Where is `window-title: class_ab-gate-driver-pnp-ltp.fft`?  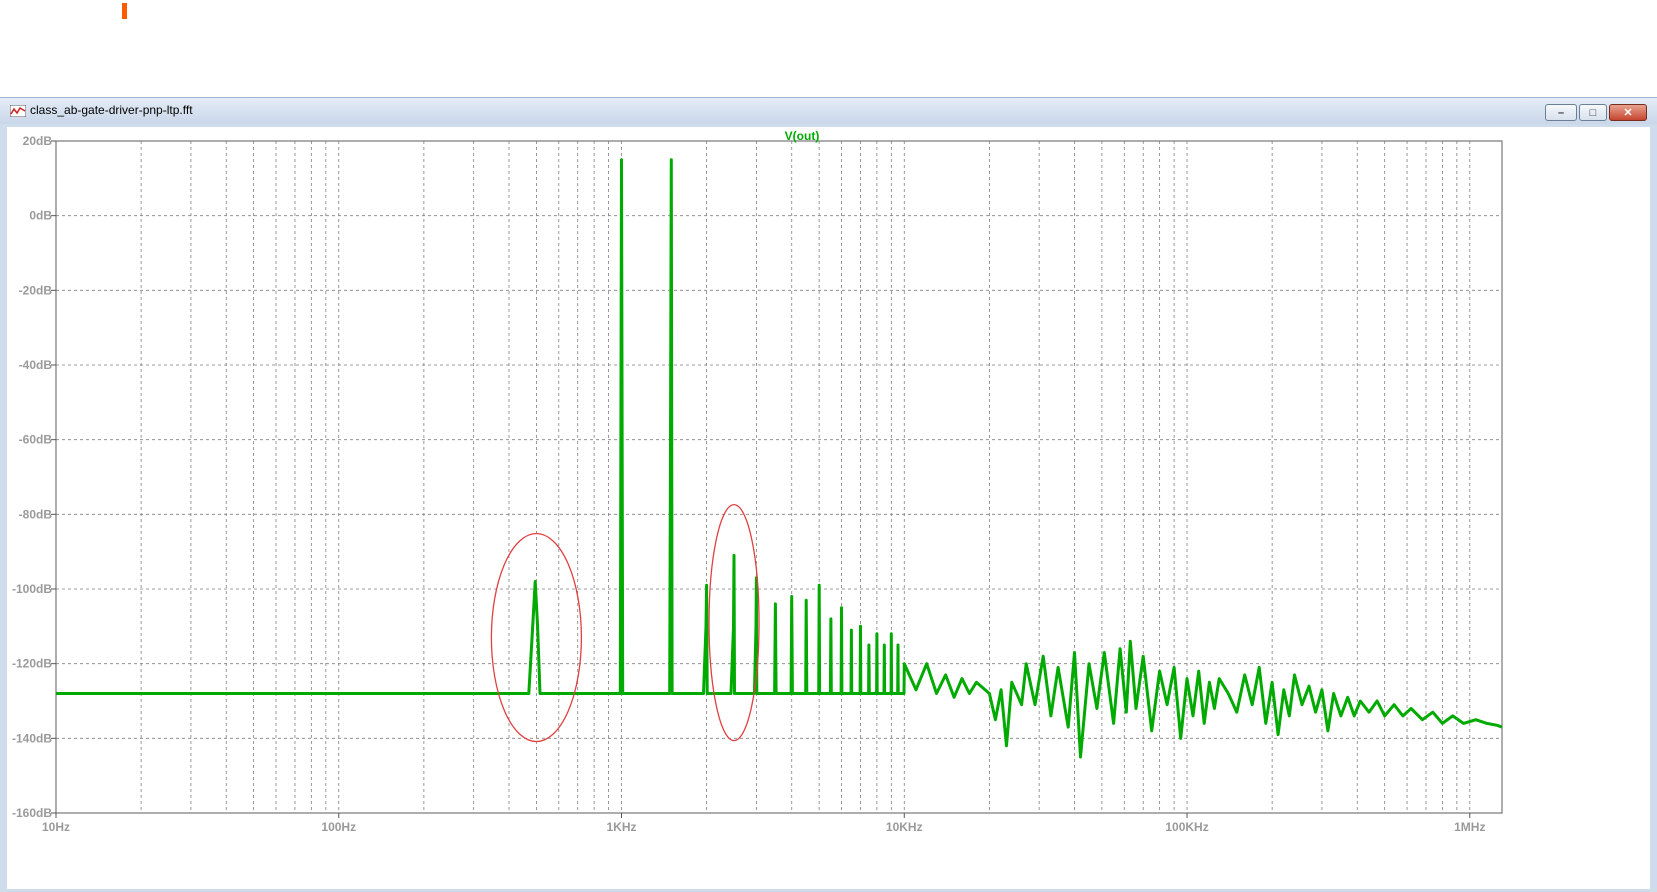
window-title: class_ab-gate-driver-pnp-ltp.fft is located at coordinates (111, 110).